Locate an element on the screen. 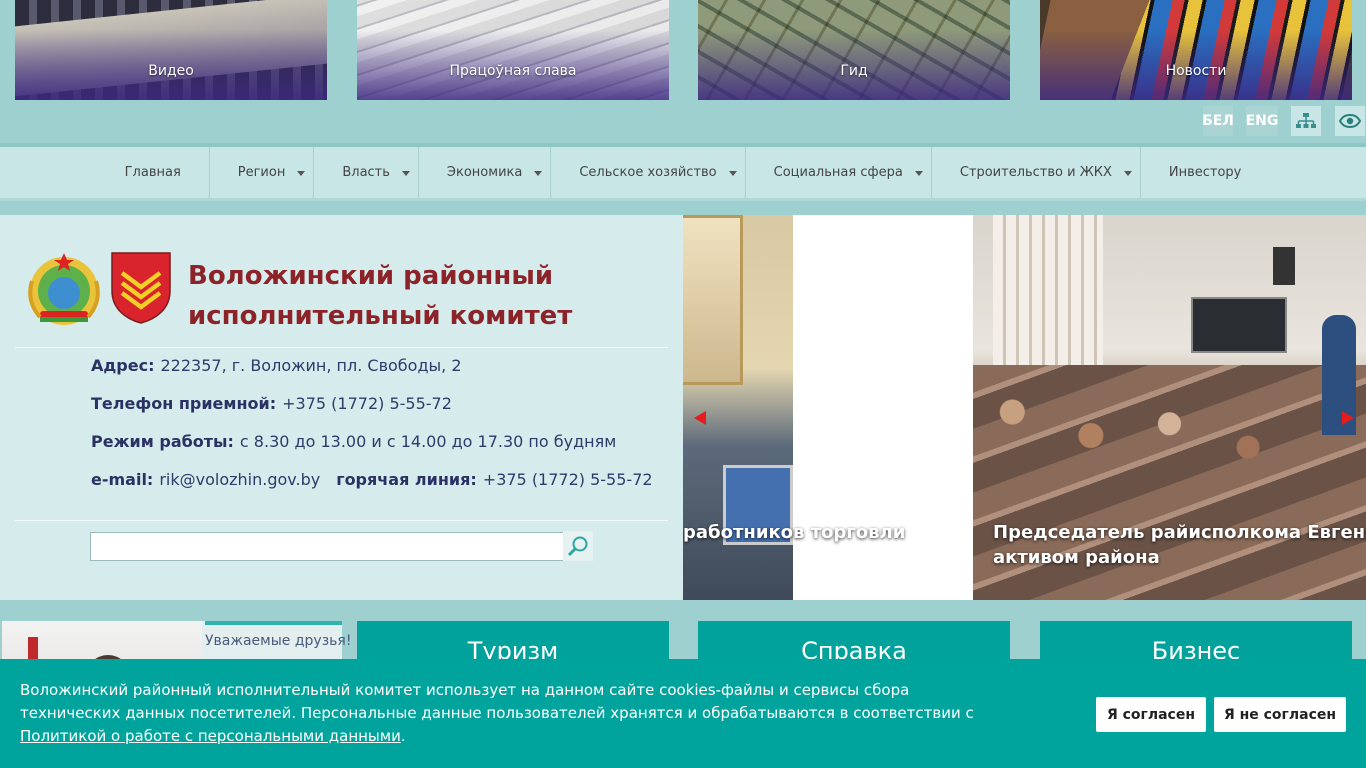  nav-label: Сельское хозяйство is located at coordinates (648, 172).